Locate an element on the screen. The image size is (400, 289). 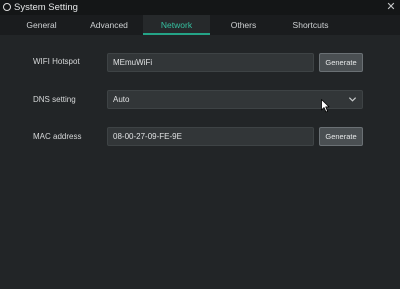
mouse-pointer-icon is located at coordinates (325, 106).